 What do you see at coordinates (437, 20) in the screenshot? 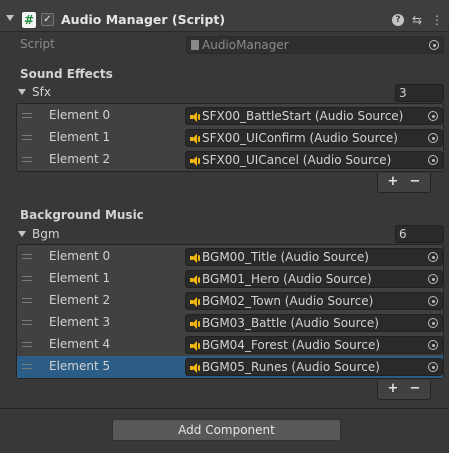
I see `kebab-menu-icon: ⋮` at bounding box center [437, 20].